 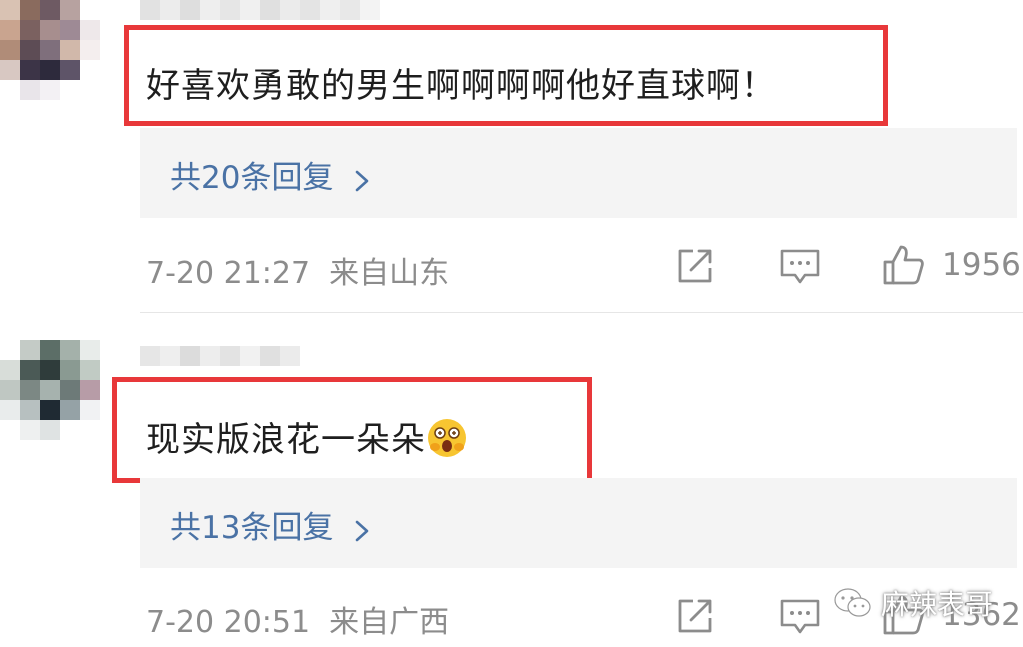 I want to click on view-replies-link: 共20条回复, so click(x=271, y=174).